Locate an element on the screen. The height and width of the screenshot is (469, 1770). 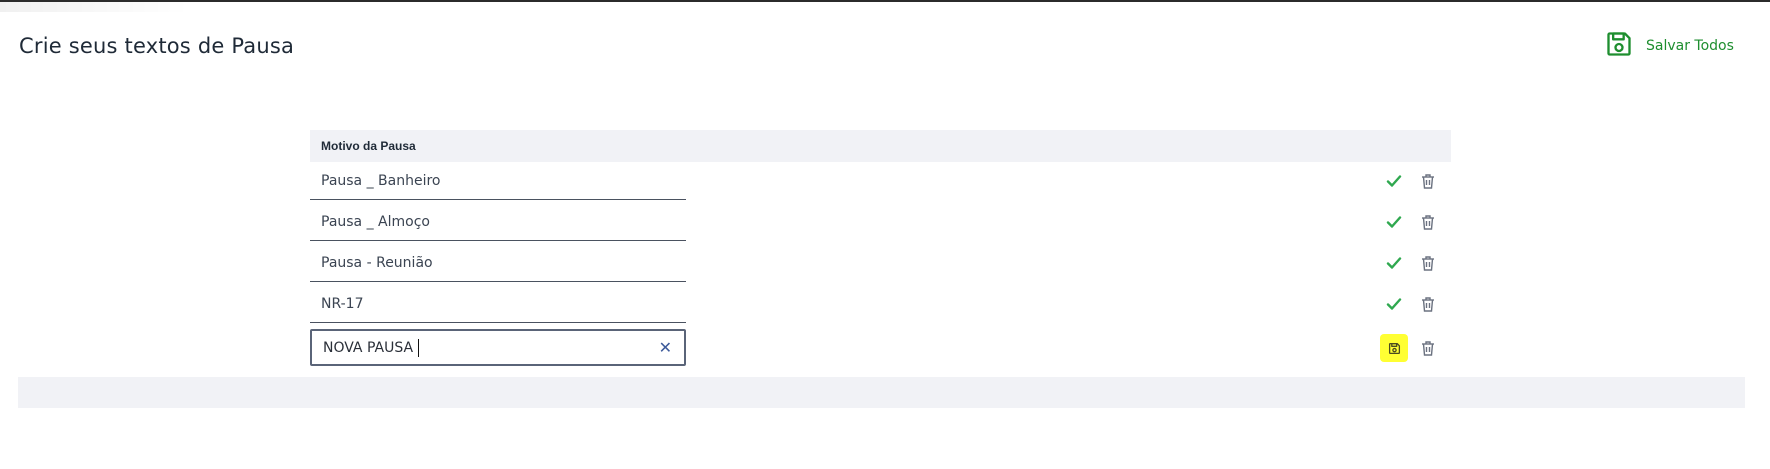
pause-text-input: Pausa _ Banheiro is located at coordinates (498, 181).